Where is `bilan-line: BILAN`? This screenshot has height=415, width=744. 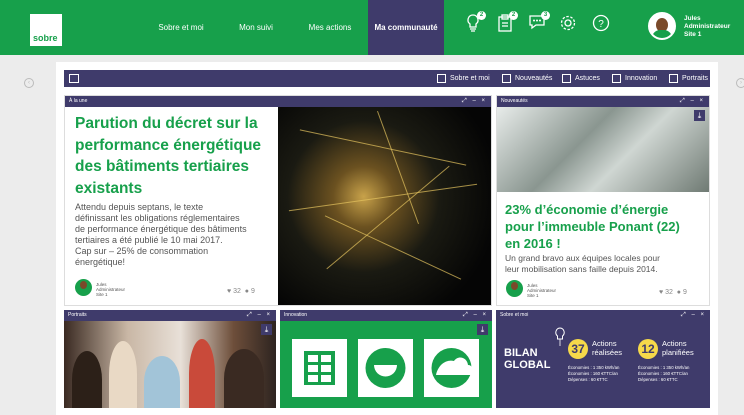
bilan-line: BILAN is located at coordinates (521, 353).